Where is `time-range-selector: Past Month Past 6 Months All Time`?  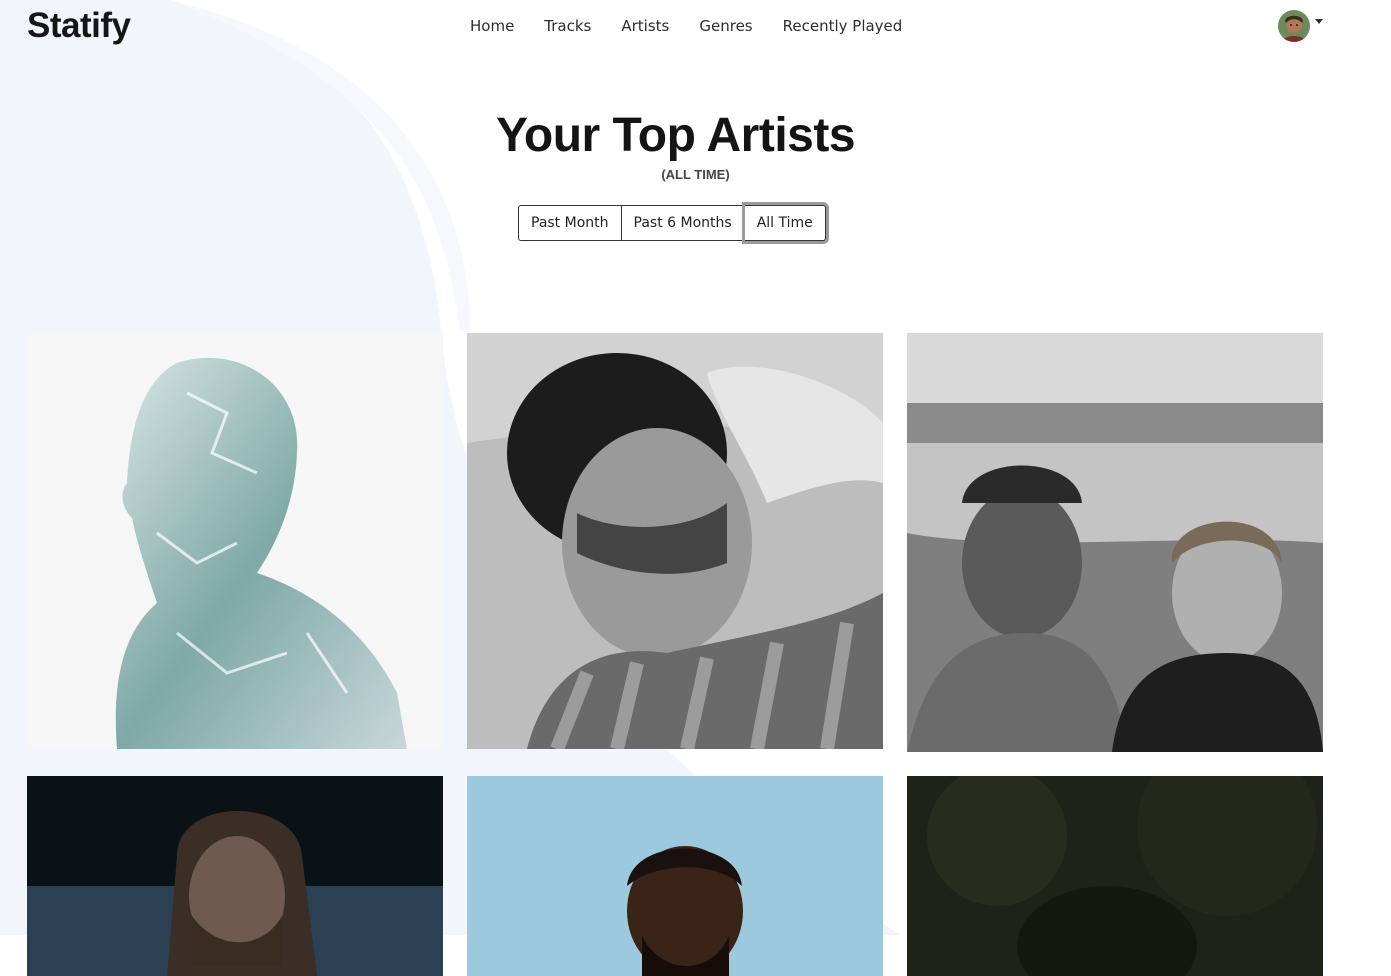 time-range-selector: Past Month Past 6 Months All Time is located at coordinates (672, 223).